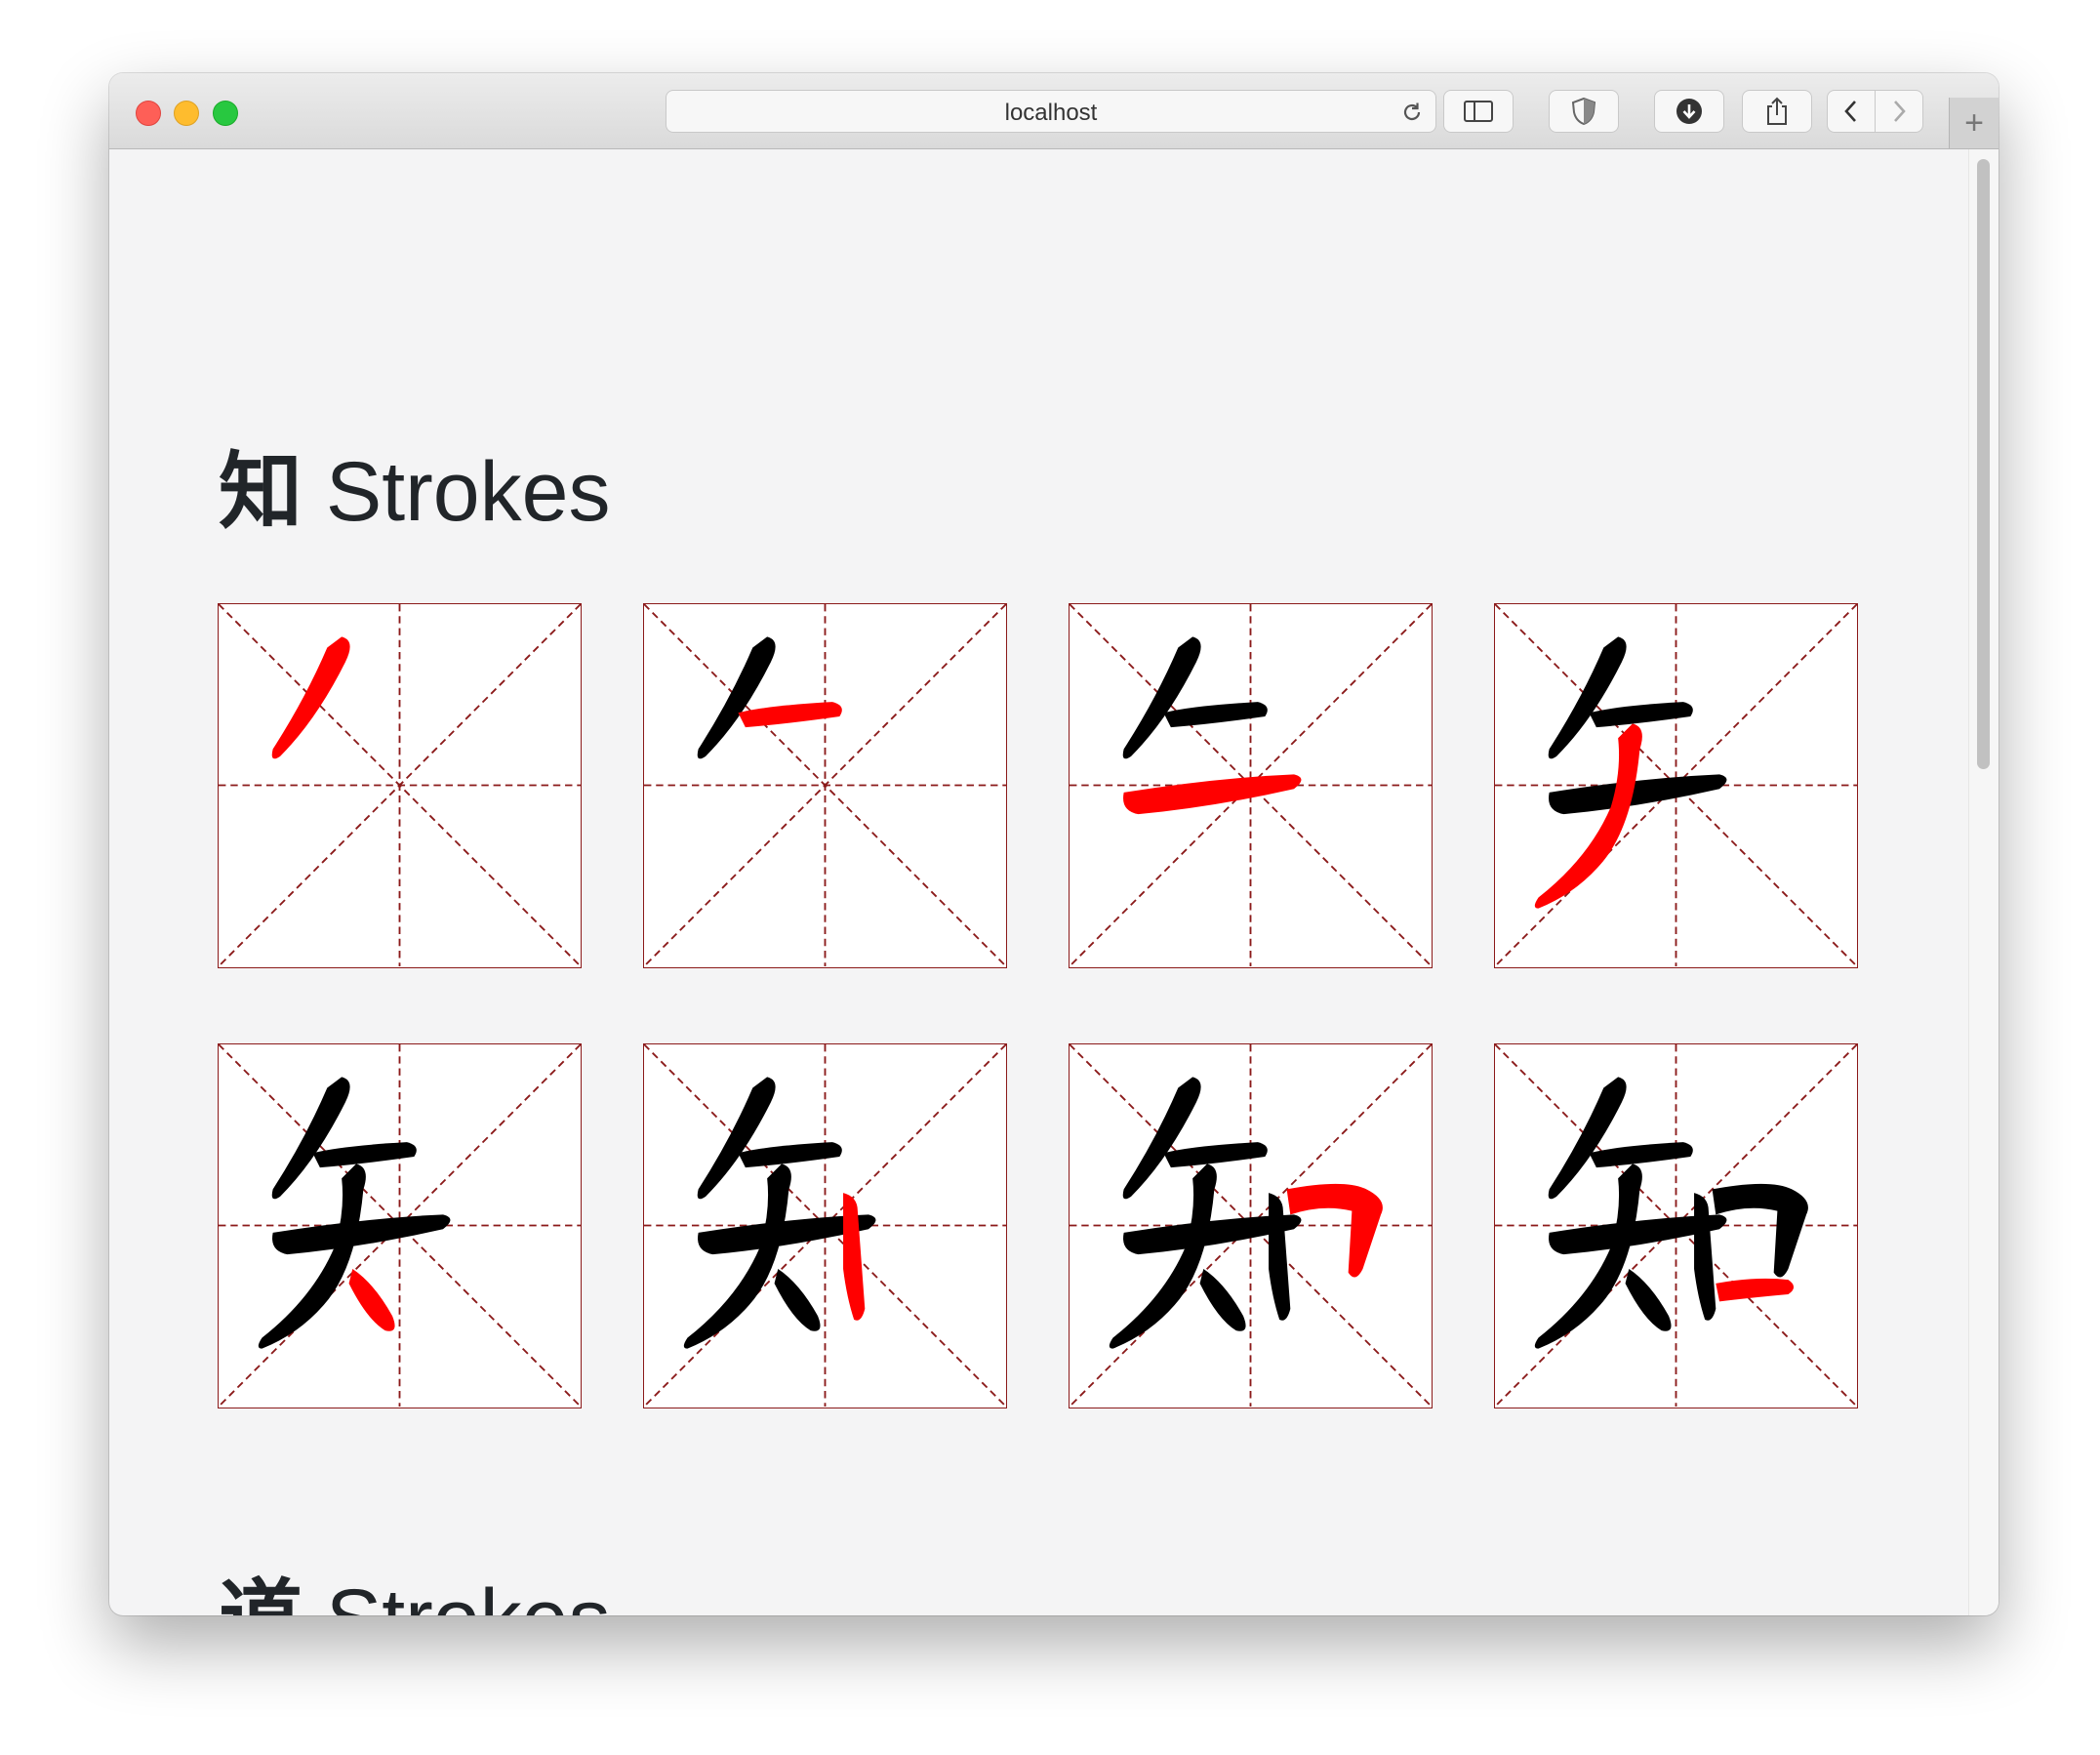  I want to click on section-title-zhi: 知 Strokes, so click(414, 492).